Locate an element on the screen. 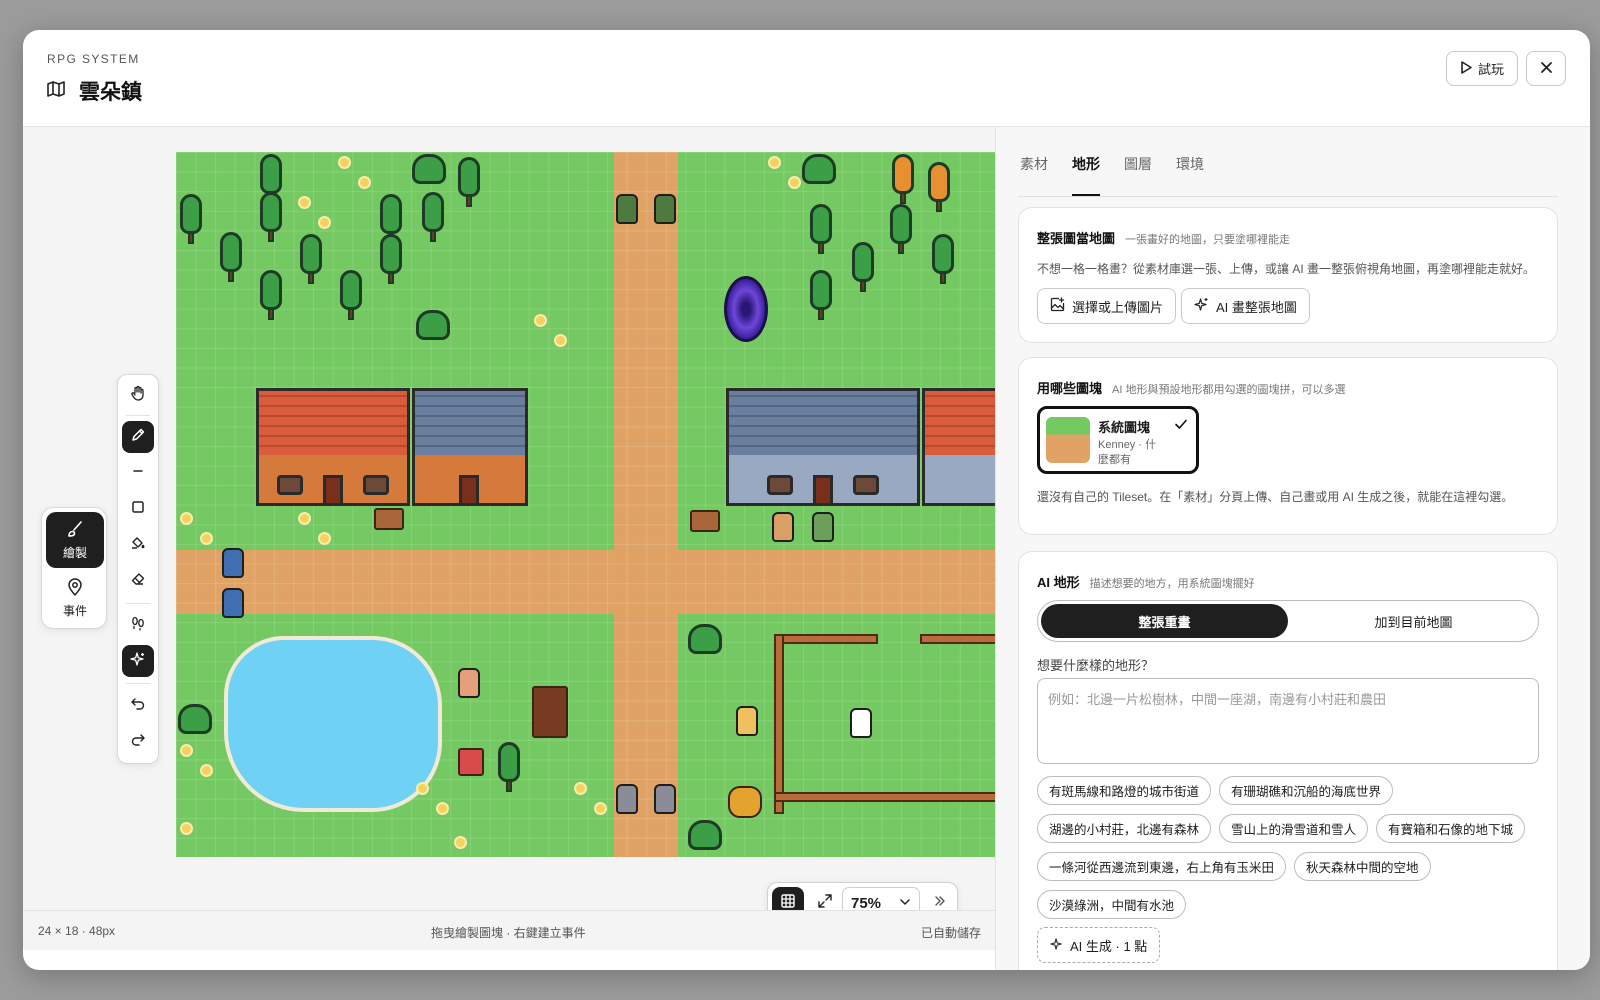 This screenshot has width=1600, height=1000. system-tileset-option: 系統圖塊 Kenney · 什 麼都有 is located at coordinates (1118, 440).